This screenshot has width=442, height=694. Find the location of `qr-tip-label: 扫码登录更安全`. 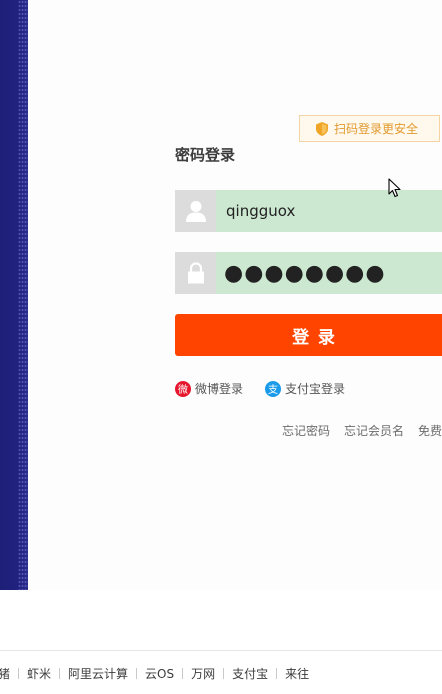

qr-tip-label: 扫码登录更安全 is located at coordinates (376, 129).